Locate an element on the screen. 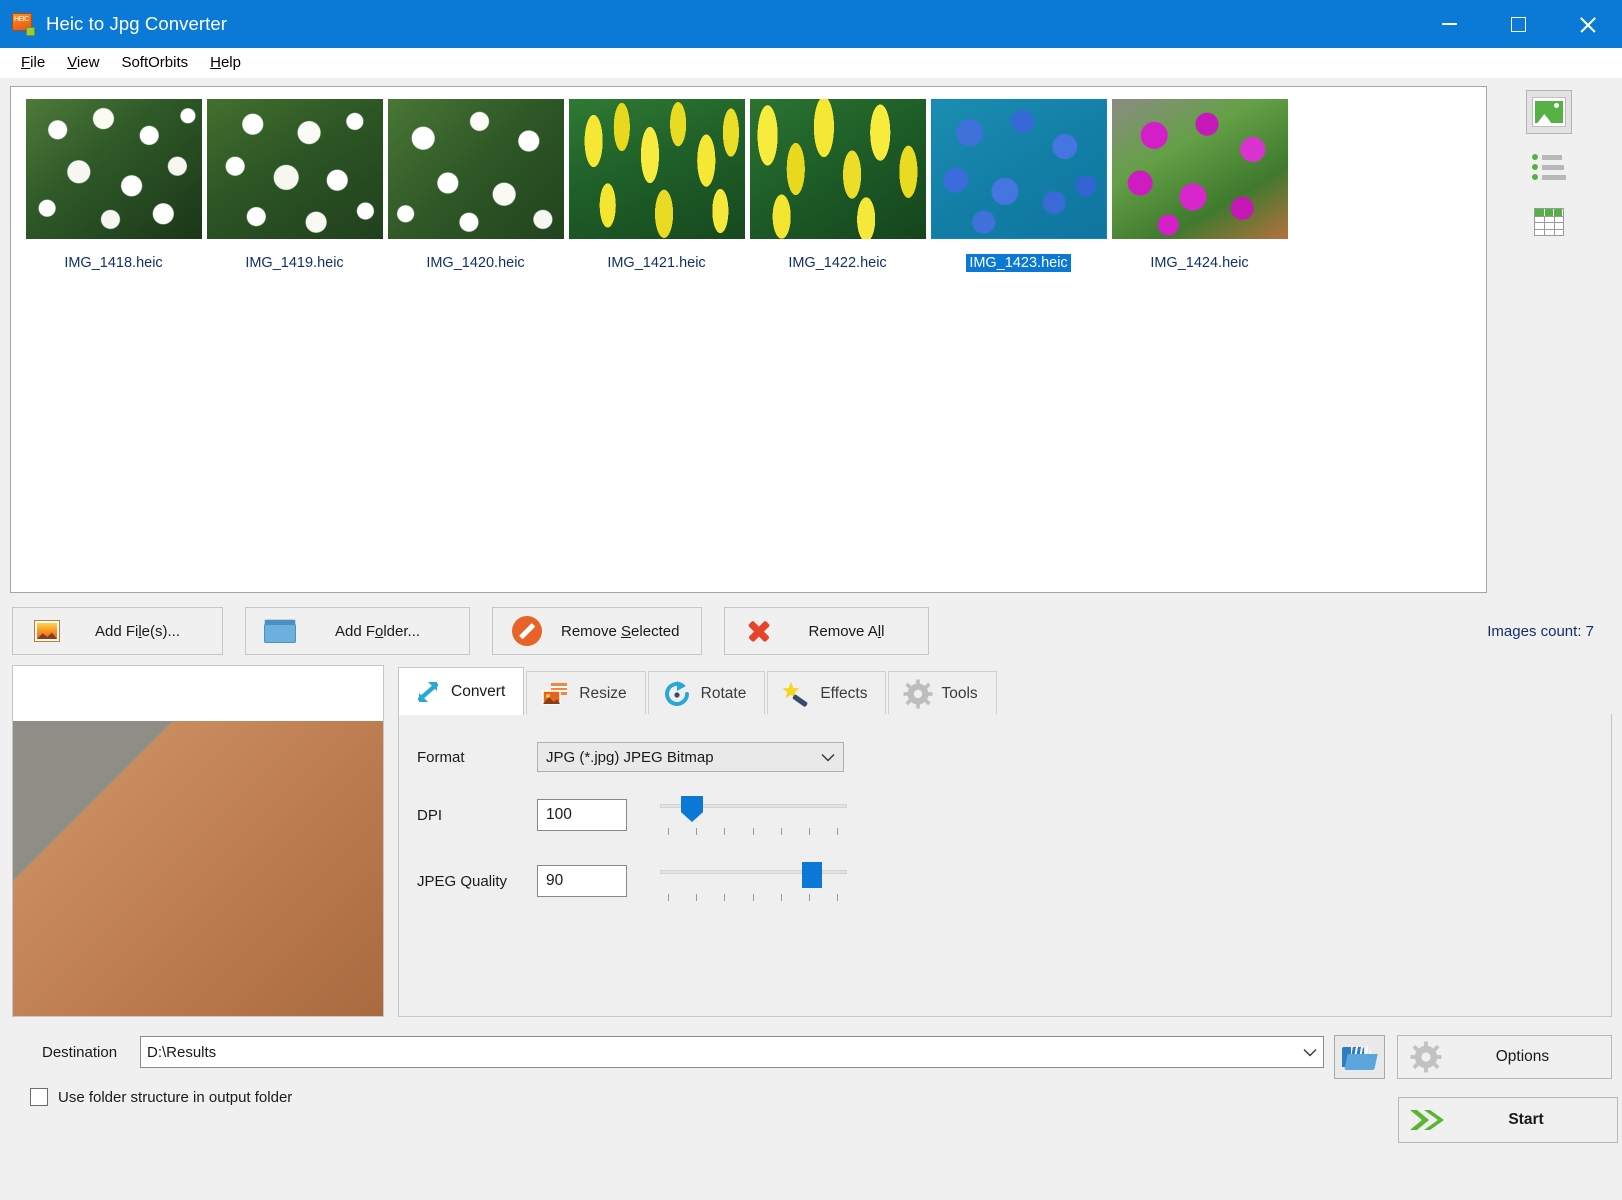 Image resolution: width=1622 pixels, height=1200 pixels. tab-convert: Convert is located at coordinates (461, 691).